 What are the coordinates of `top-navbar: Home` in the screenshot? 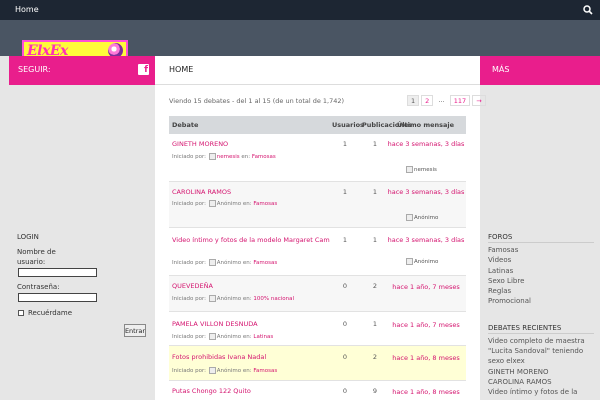 It's located at (300, 10).